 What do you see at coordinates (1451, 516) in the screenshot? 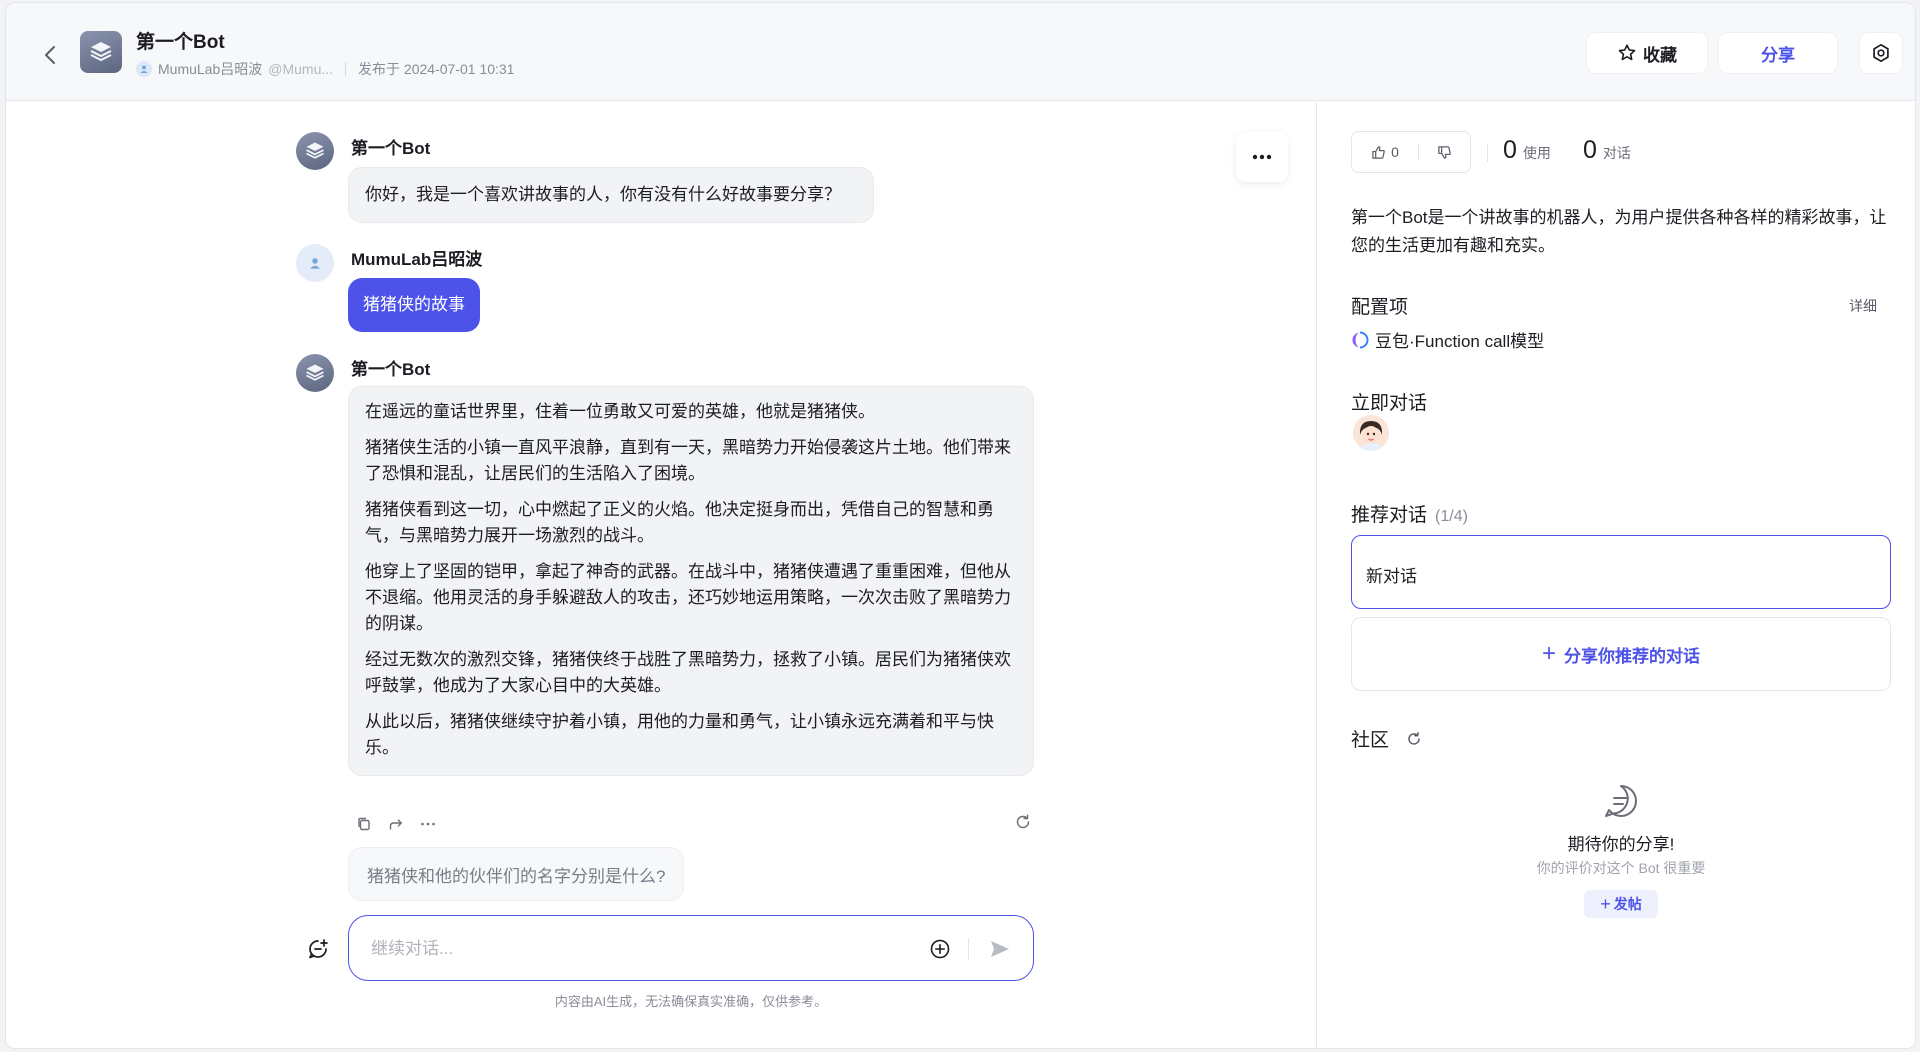
I see `recommended-count: (1/4)` at bounding box center [1451, 516].